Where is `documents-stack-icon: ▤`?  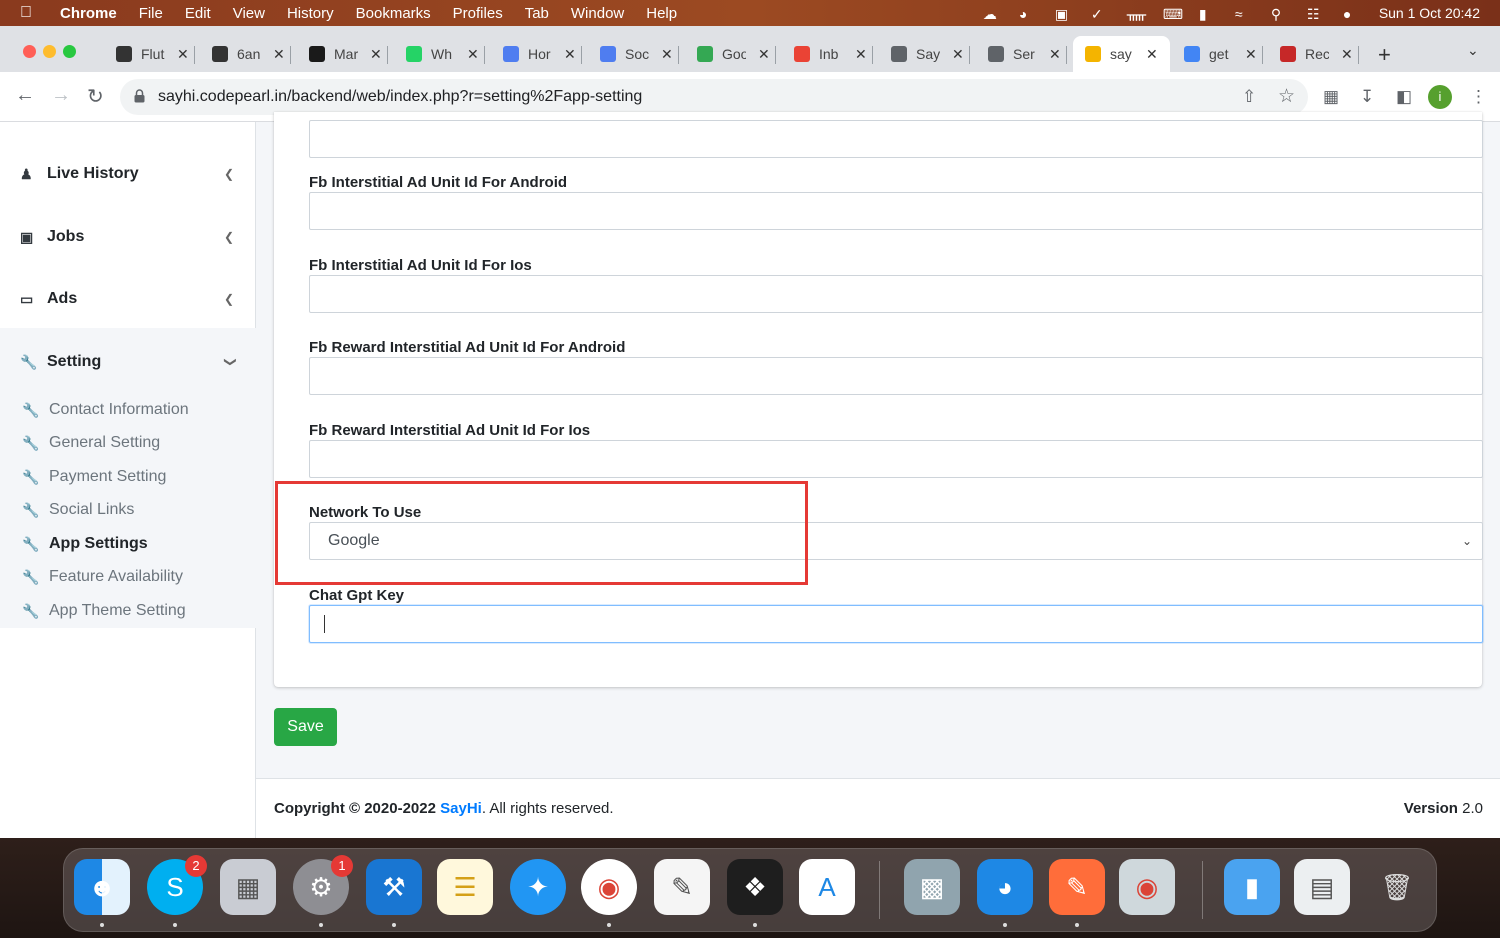 documents-stack-icon: ▤ is located at coordinates (1322, 887).